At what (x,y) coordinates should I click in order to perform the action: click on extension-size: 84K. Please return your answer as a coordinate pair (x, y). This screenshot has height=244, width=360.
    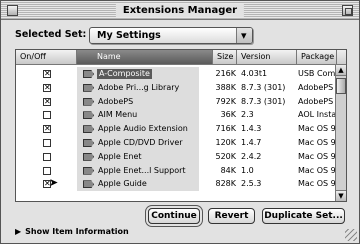
    Looking at the image, I should click on (228, 170).